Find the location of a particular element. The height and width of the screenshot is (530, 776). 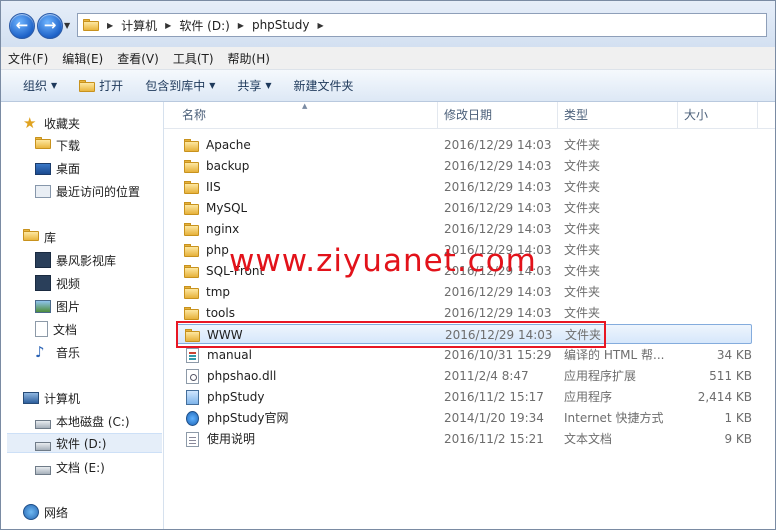

open-button: 打开 is located at coordinates (101, 85).